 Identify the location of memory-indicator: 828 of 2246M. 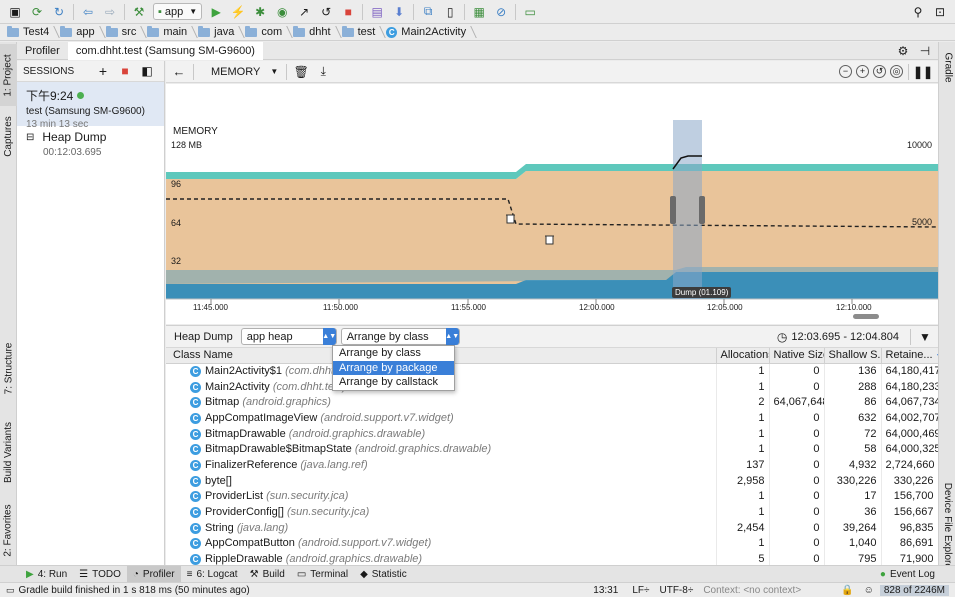
(914, 590).